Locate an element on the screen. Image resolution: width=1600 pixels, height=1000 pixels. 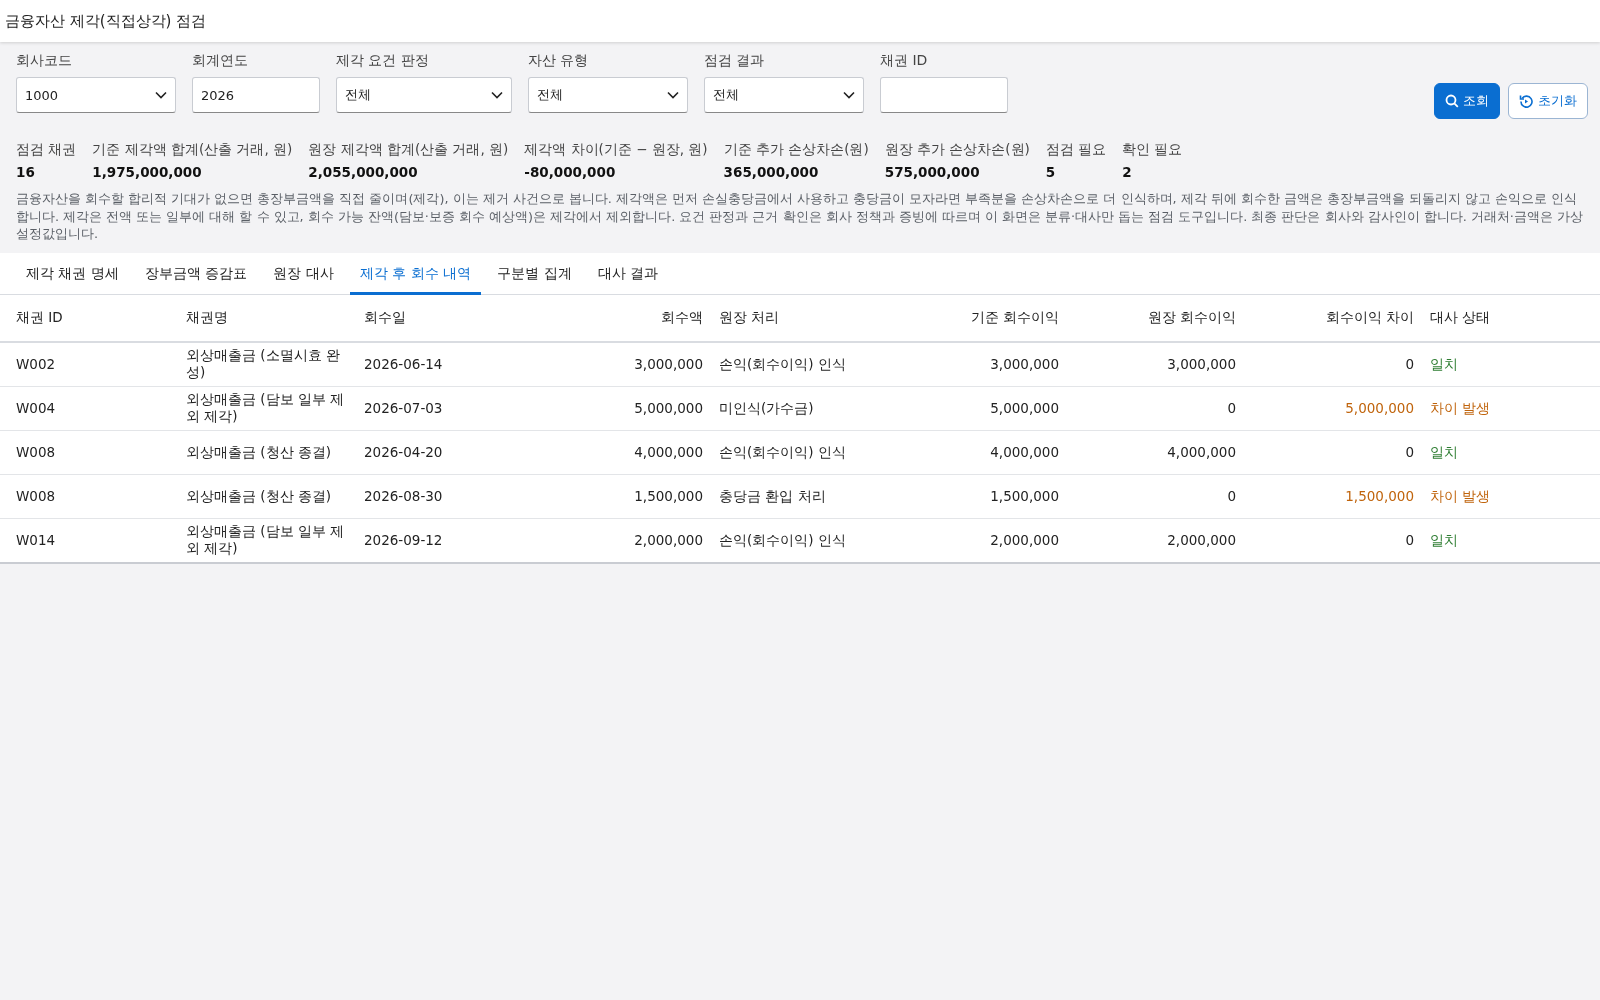
stat-value: 1,975,000,000 is located at coordinates (147, 172).